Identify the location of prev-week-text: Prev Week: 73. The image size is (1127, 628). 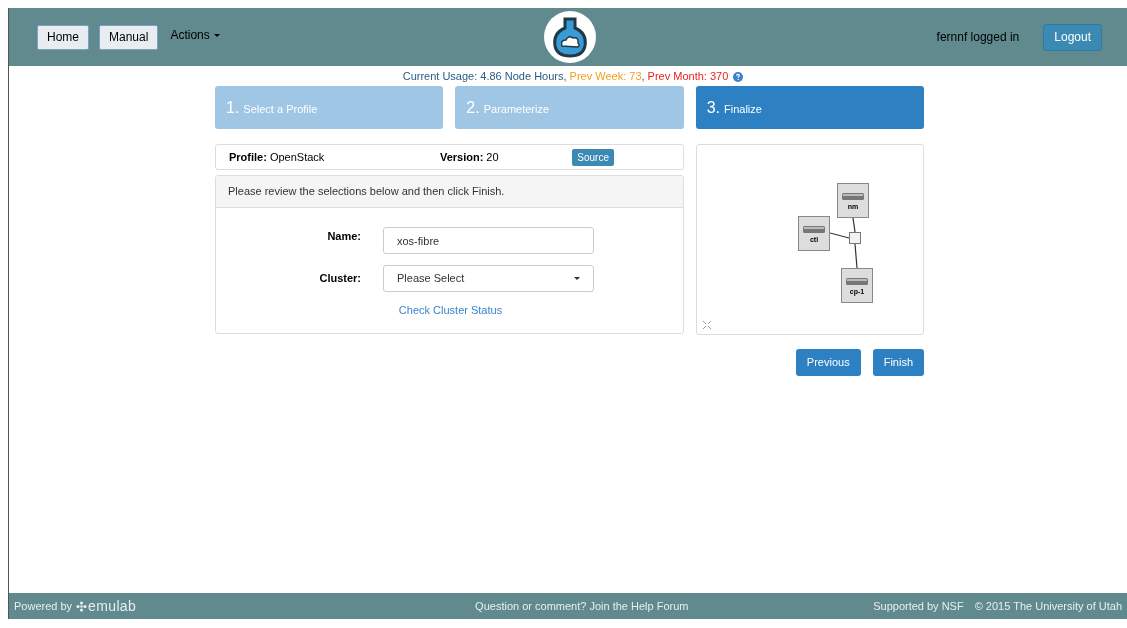
(605, 77).